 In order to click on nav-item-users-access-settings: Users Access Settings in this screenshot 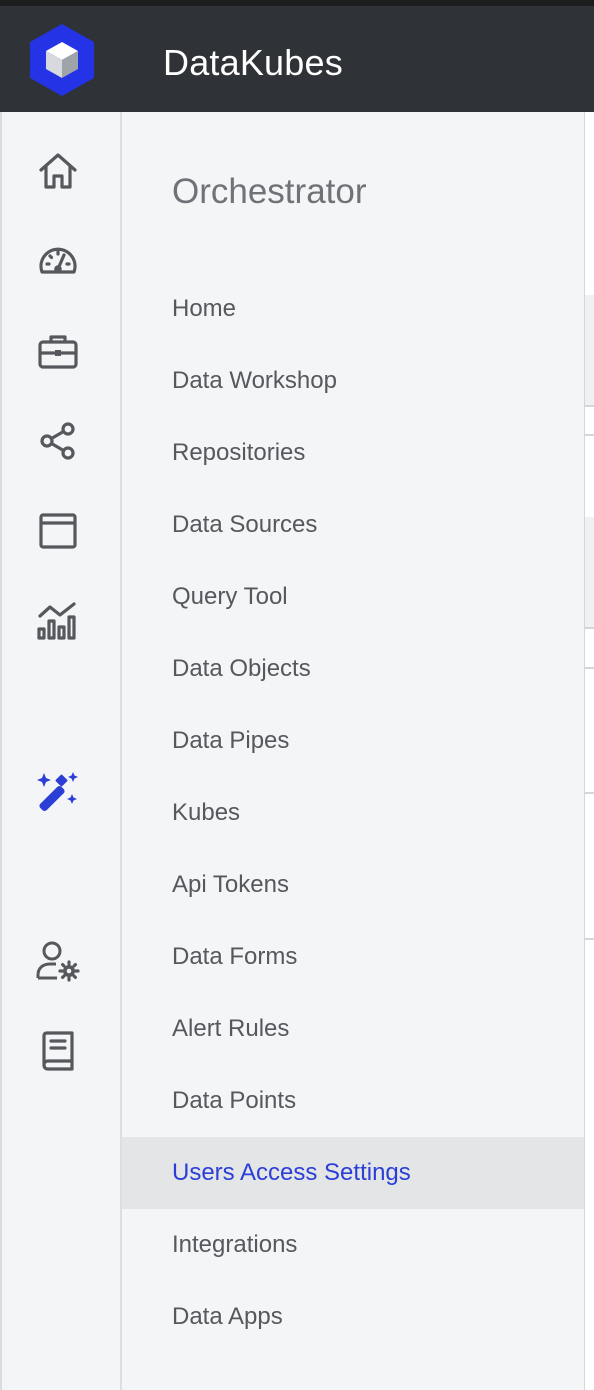, I will do `click(353, 1173)`.